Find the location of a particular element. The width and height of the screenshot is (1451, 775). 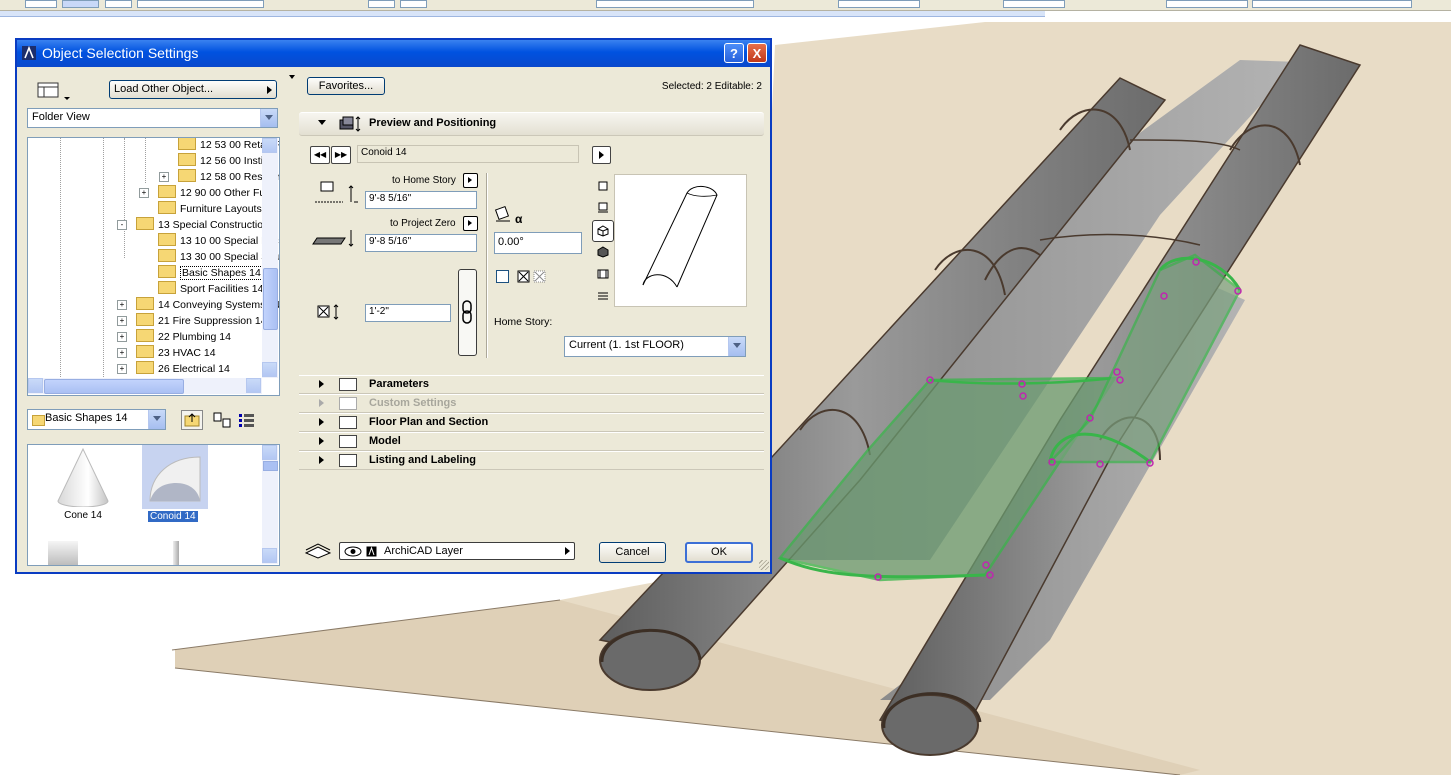

rotation-angle-input: 0.00° is located at coordinates (538, 243).